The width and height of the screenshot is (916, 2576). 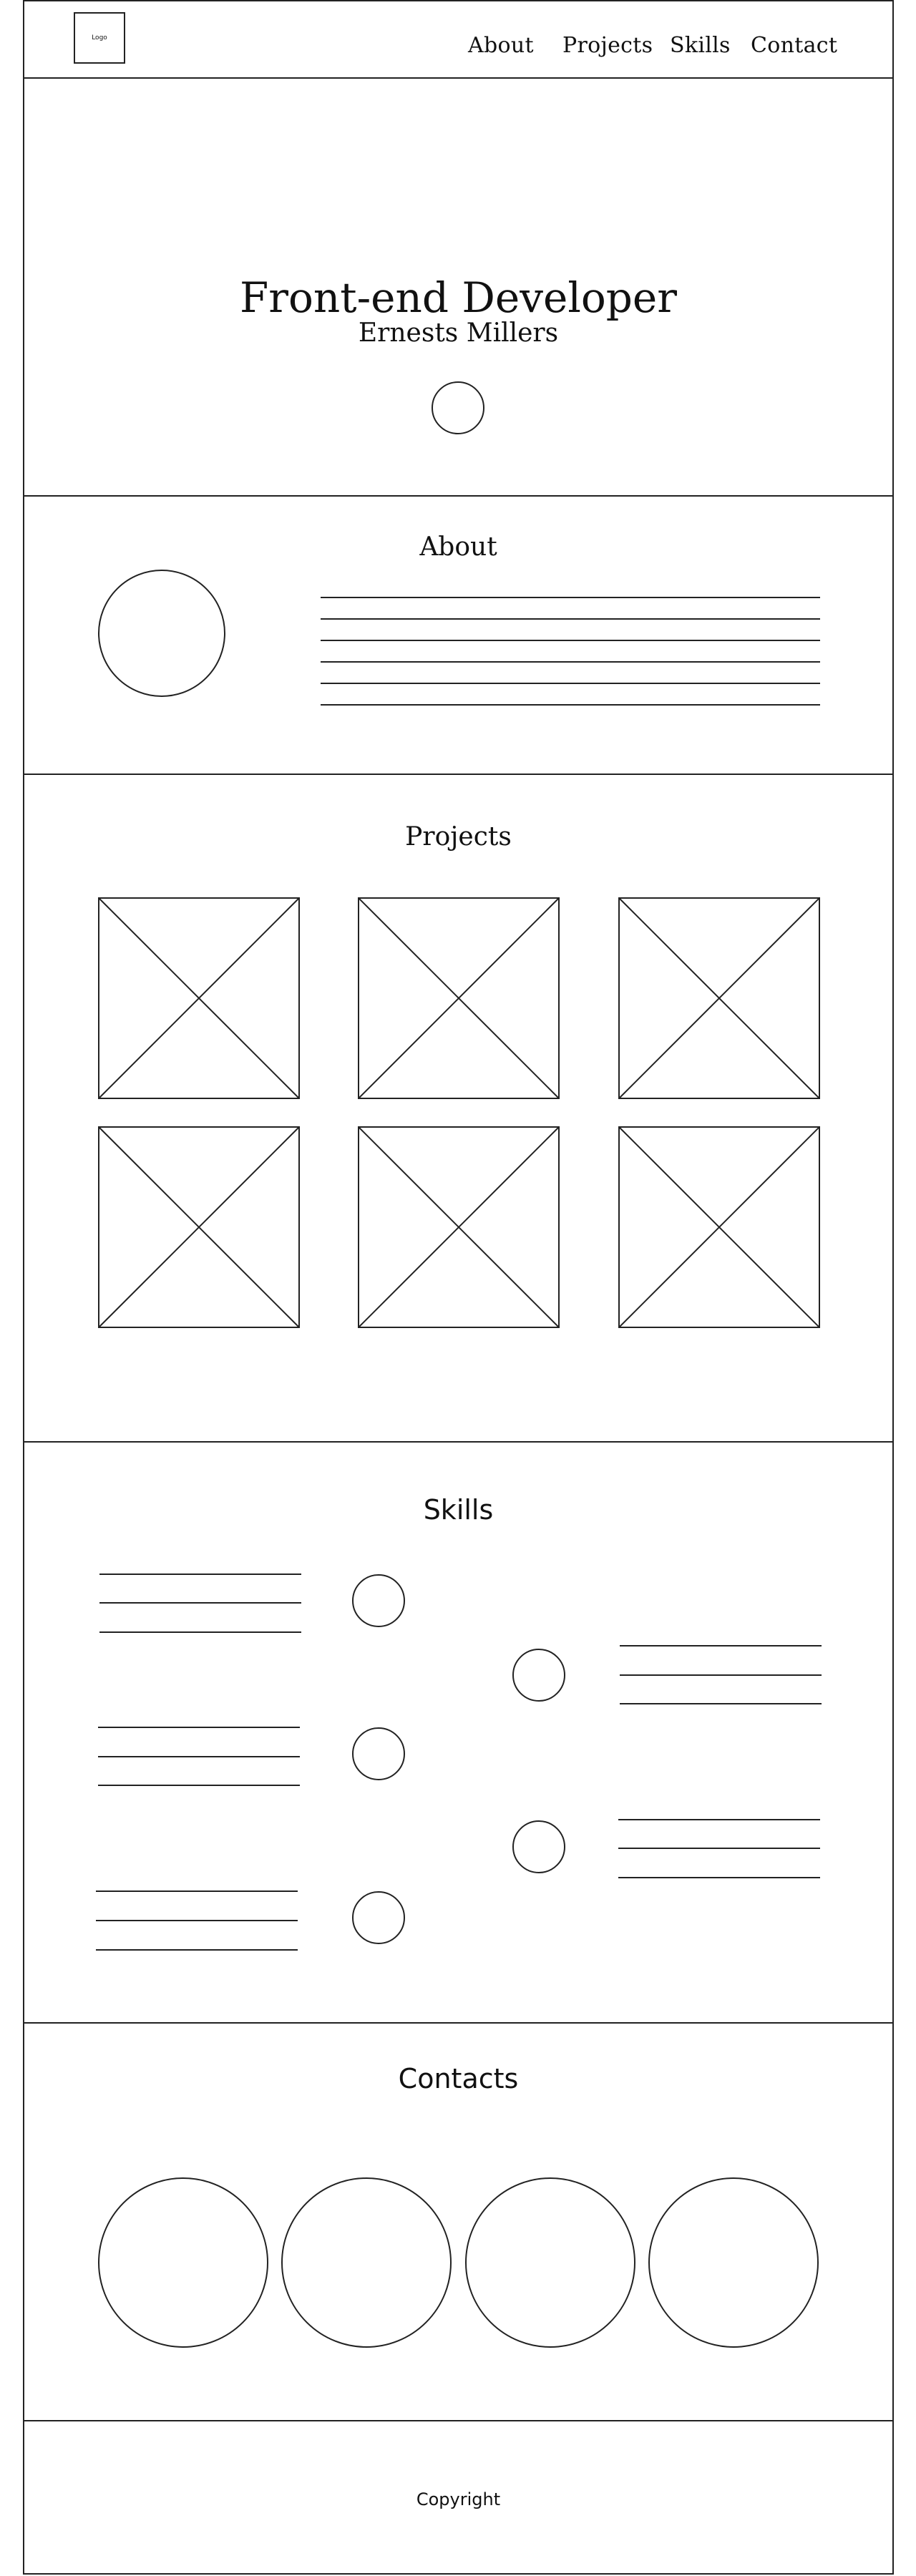 What do you see at coordinates (458, 547) in the screenshot?
I see `about-heading: About` at bounding box center [458, 547].